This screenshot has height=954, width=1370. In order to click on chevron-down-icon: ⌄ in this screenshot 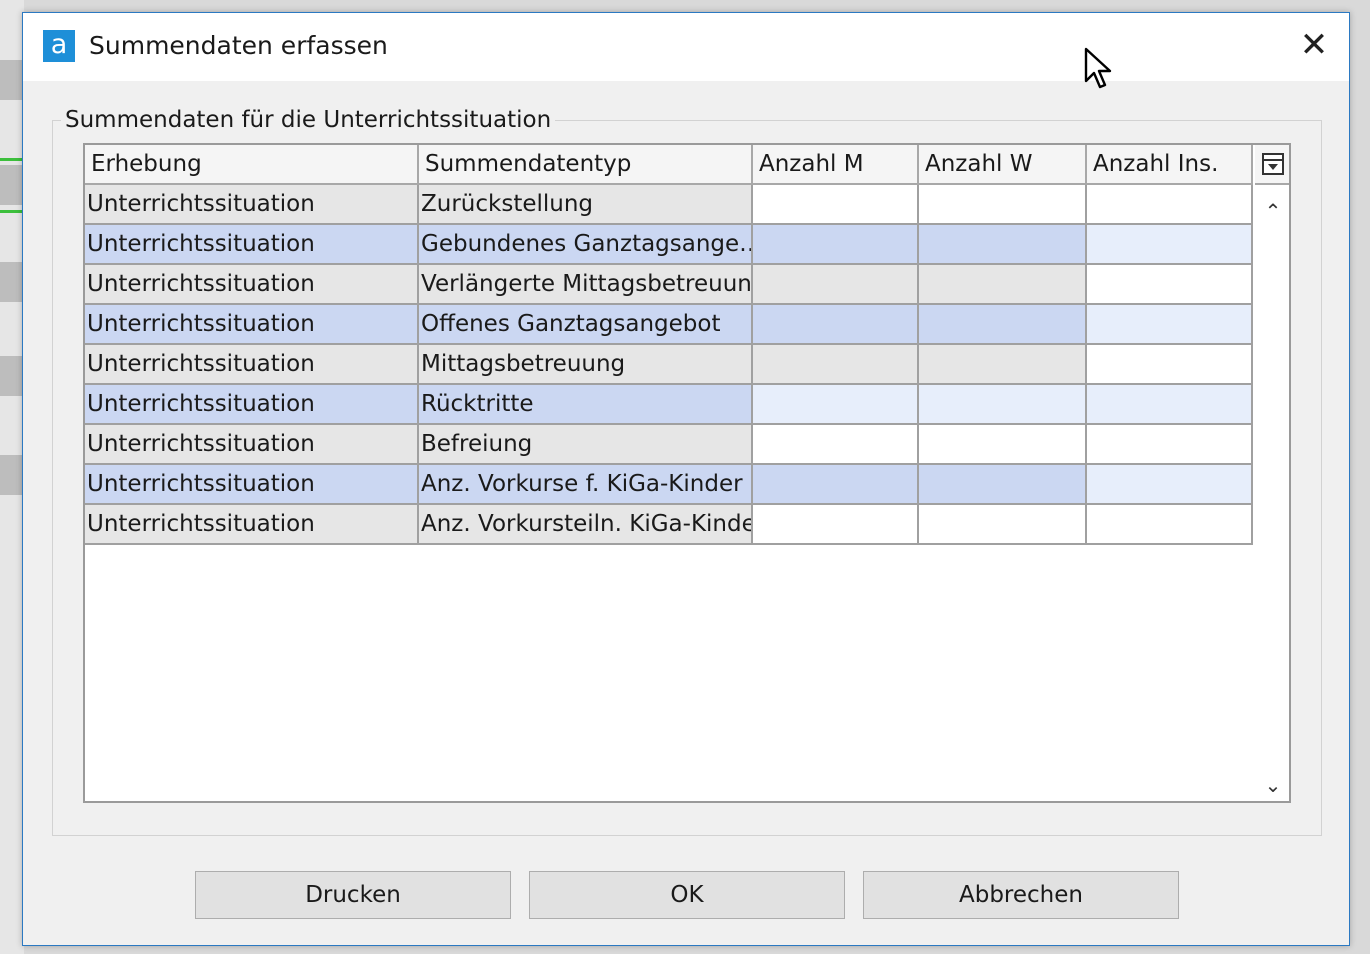, I will do `click(1273, 785)`.